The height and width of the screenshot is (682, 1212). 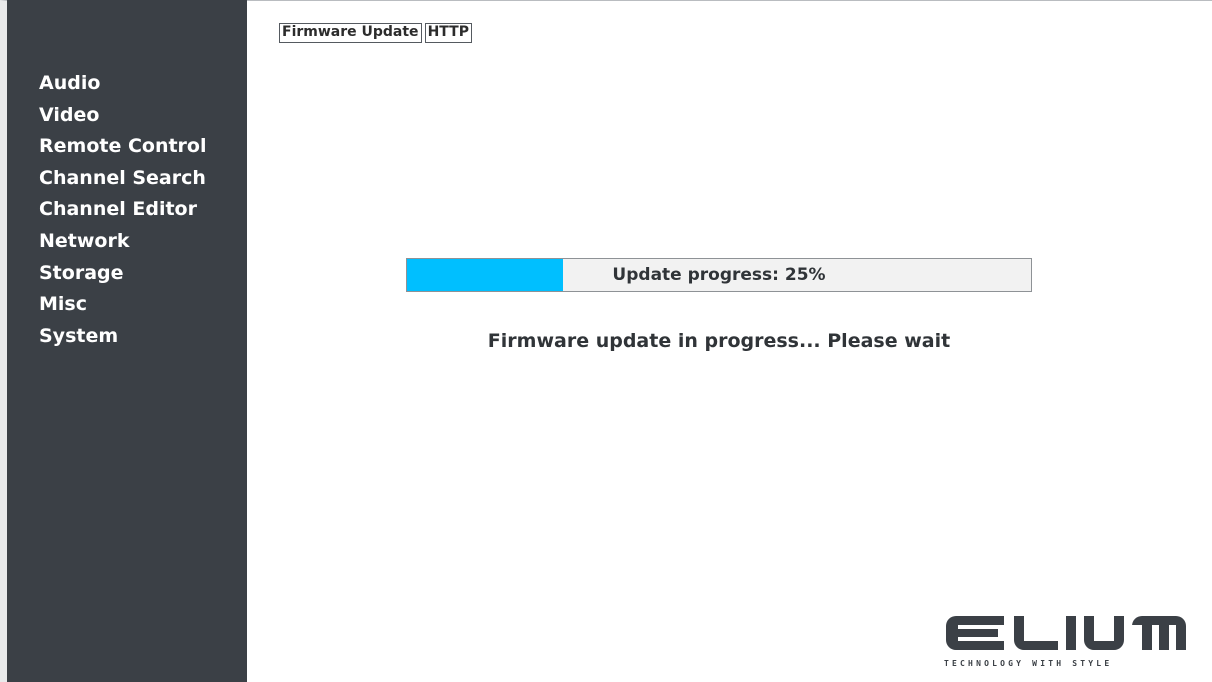 What do you see at coordinates (1066, 633) in the screenshot?
I see `elium-wordmark-icon` at bounding box center [1066, 633].